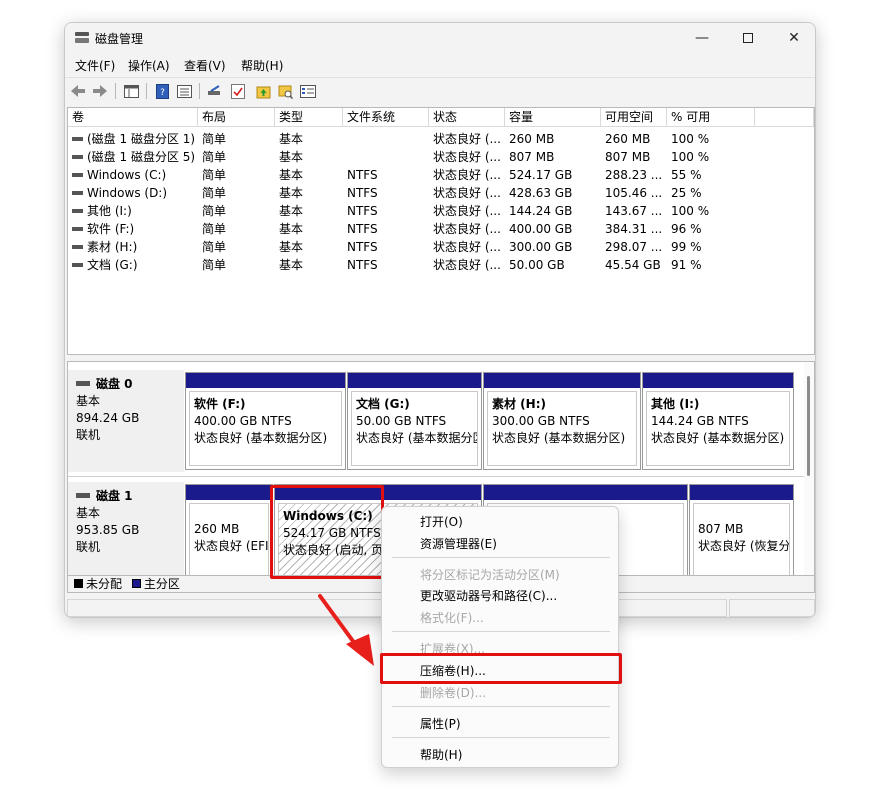  What do you see at coordinates (236, 117) in the screenshot?
I see `column-header-layout: 布局` at bounding box center [236, 117].